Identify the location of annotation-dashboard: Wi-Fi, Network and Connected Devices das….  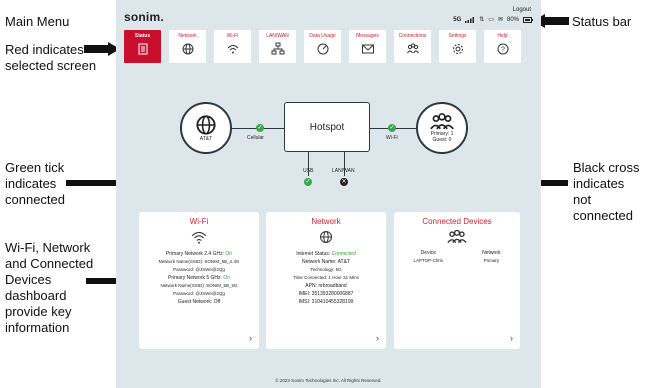
(49, 287).